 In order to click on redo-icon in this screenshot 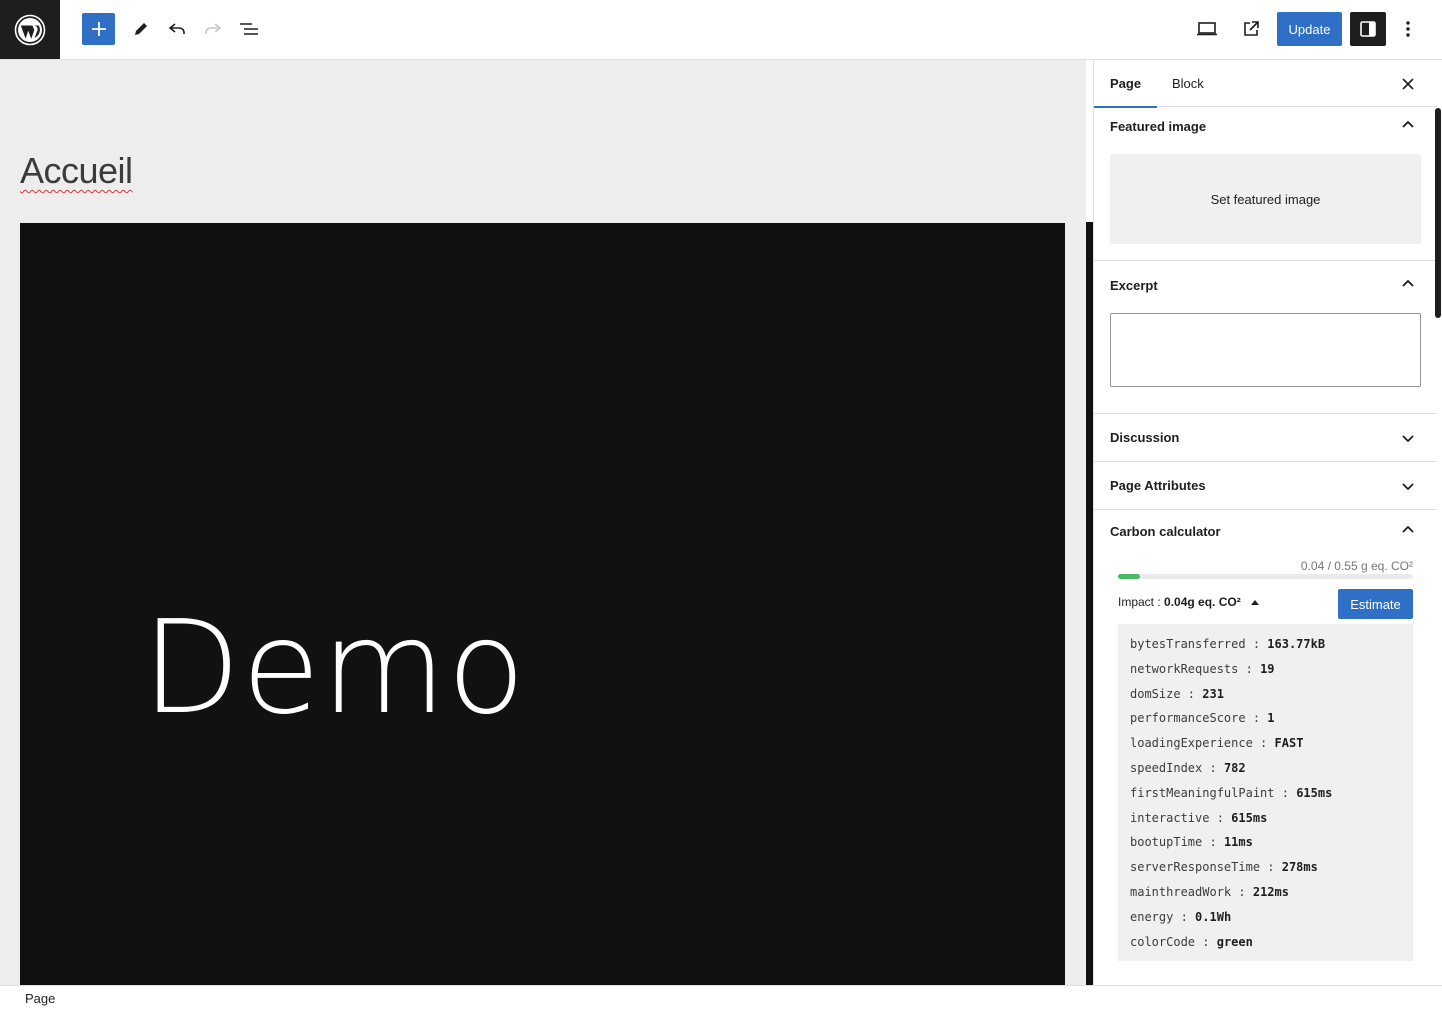, I will do `click(213, 28)`.